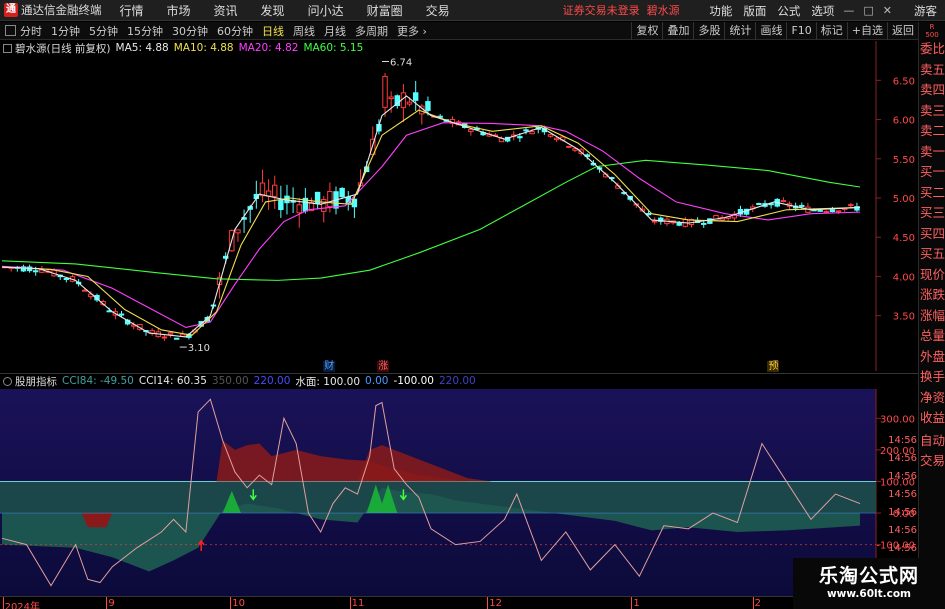 Image resolution: width=945 pixels, height=609 pixels. I want to click on quote-label: 现价, so click(932, 274).